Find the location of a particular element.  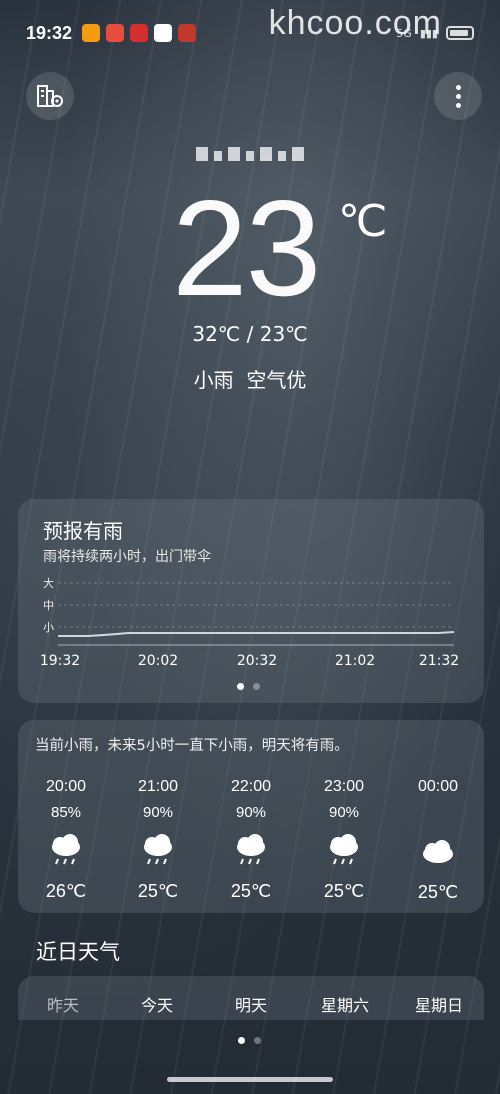

hour-item: 22:00 90% 25℃ is located at coordinates (251, 840).